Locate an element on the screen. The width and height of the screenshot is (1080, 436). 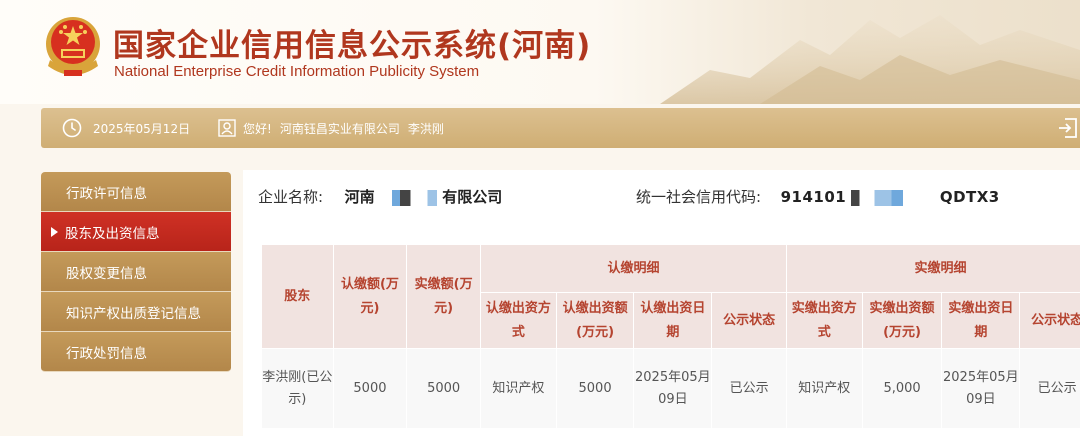
cell-paid-contribution: 5,000 is located at coordinates (902, 388).